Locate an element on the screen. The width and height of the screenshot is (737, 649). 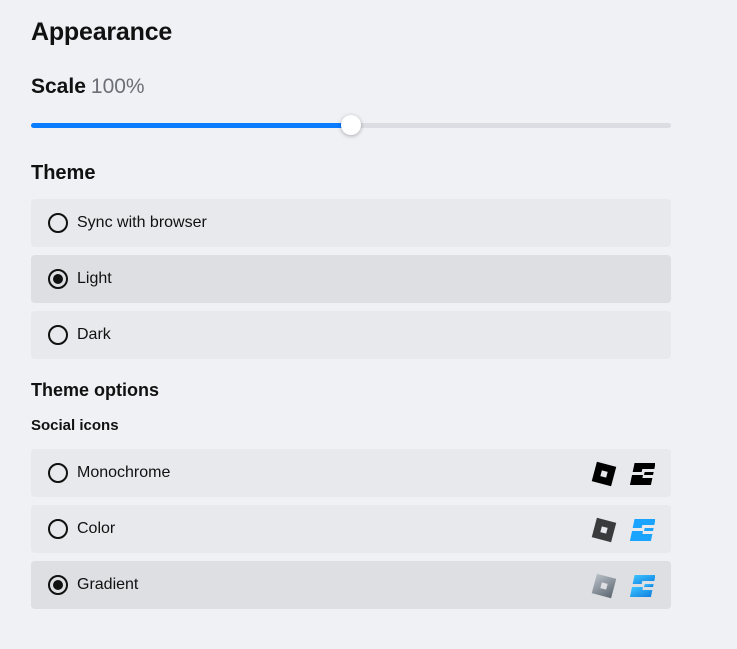
radio-sync is located at coordinates (58, 223).